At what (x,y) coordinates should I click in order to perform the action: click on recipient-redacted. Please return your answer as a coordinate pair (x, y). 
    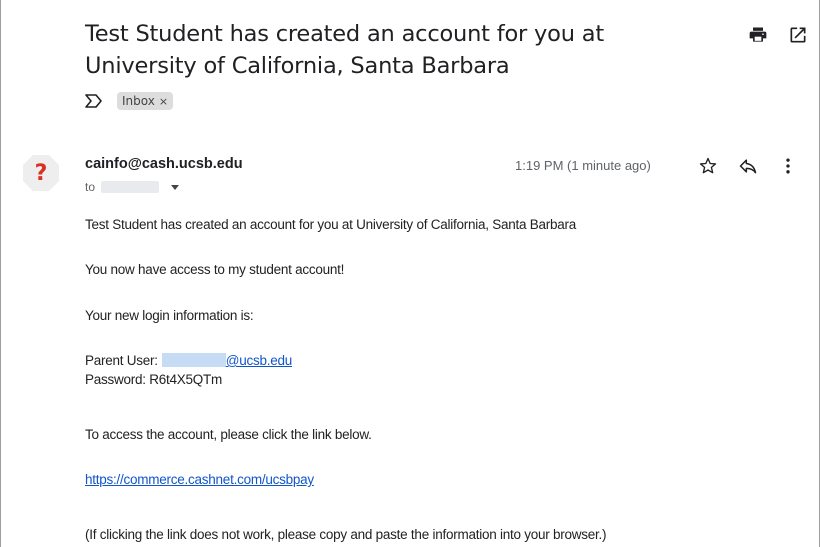
    Looking at the image, I should click on (130, 187).